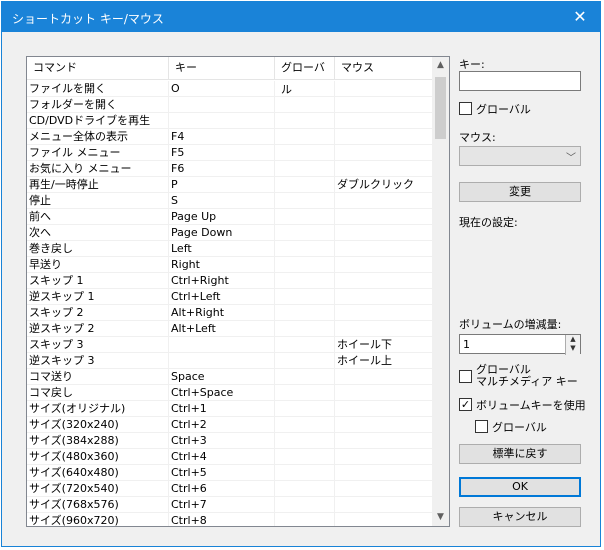  What do you see at coordinates (230, 393) in the screenshot?
I see `table-row: コマ戻し Ctrl+Space` at bounding box center [230, 393].